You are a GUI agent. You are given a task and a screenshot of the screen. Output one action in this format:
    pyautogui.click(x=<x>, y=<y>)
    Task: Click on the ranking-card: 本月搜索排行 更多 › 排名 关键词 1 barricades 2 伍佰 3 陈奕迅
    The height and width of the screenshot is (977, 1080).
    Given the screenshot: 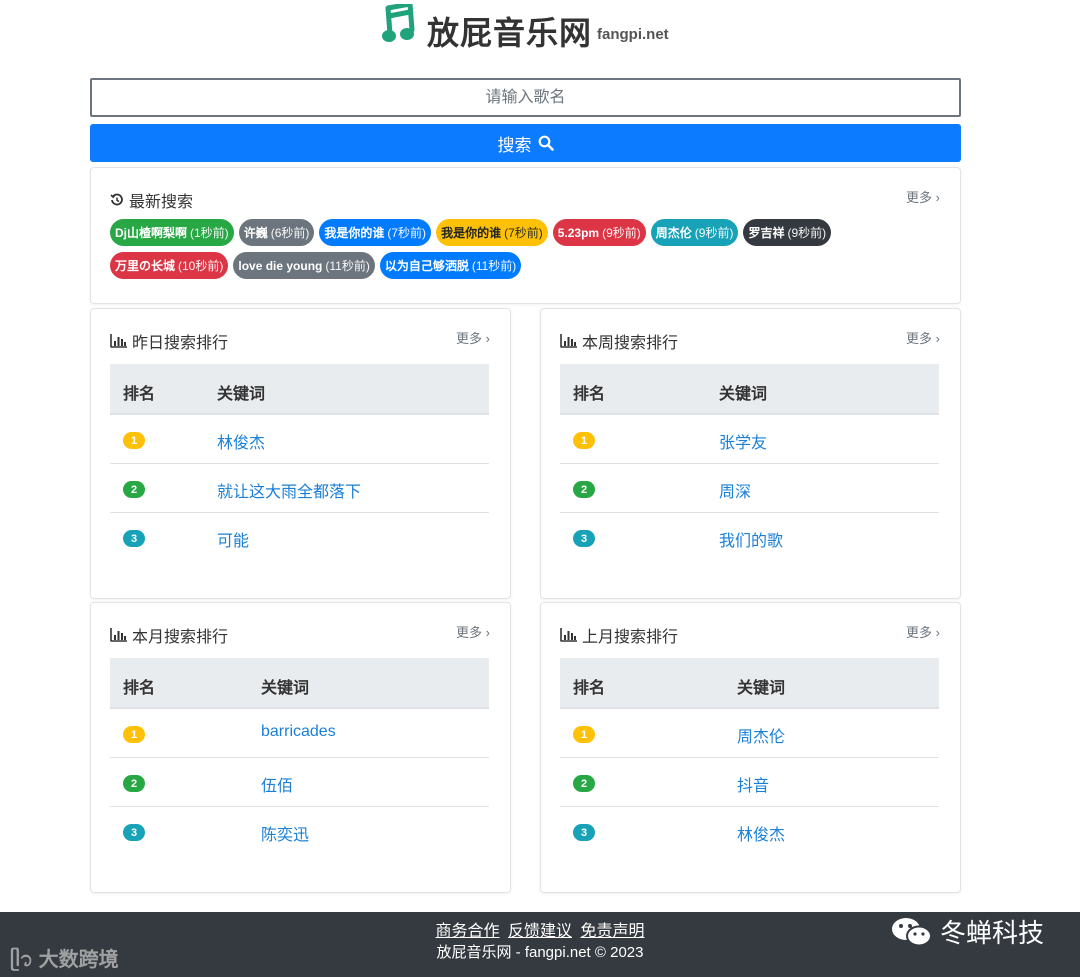 What is the action you would take?
    pyautogui.click(x=300, y=747)
    